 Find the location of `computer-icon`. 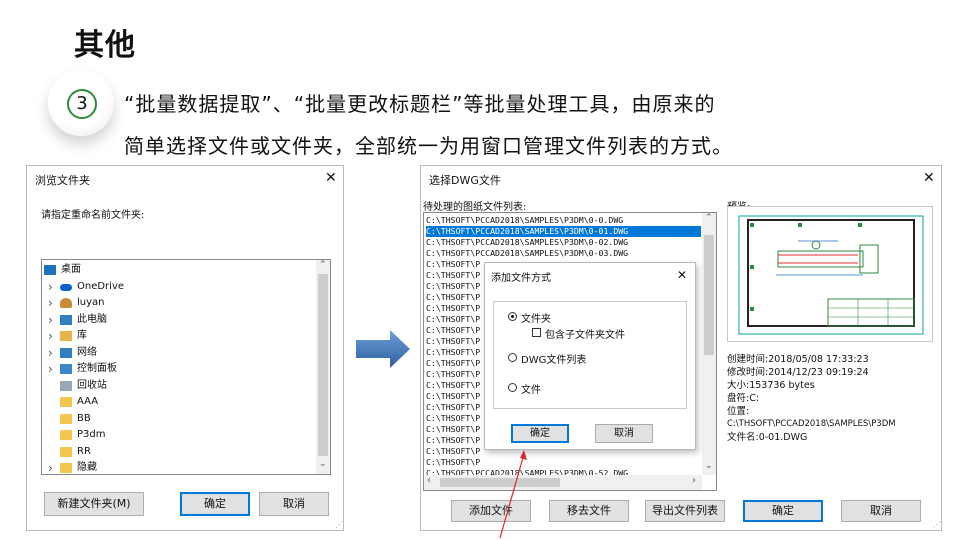

computer-icon is located at coordinates (66, 319).